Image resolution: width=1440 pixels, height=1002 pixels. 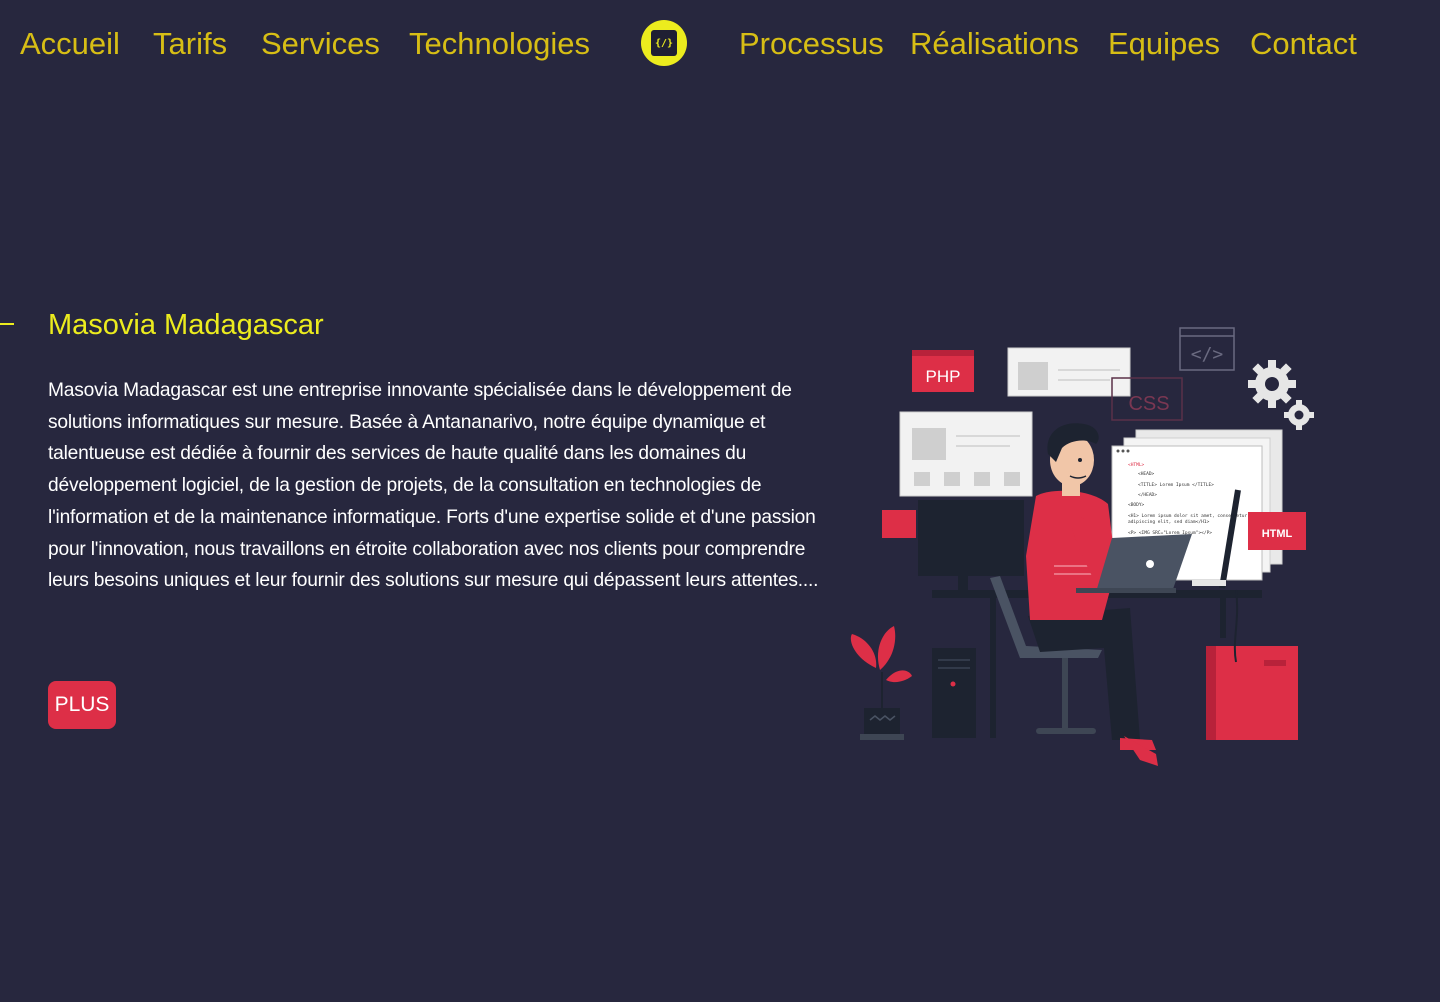 I want to click on nav-link-services: Services, so click(x=320, y=44).